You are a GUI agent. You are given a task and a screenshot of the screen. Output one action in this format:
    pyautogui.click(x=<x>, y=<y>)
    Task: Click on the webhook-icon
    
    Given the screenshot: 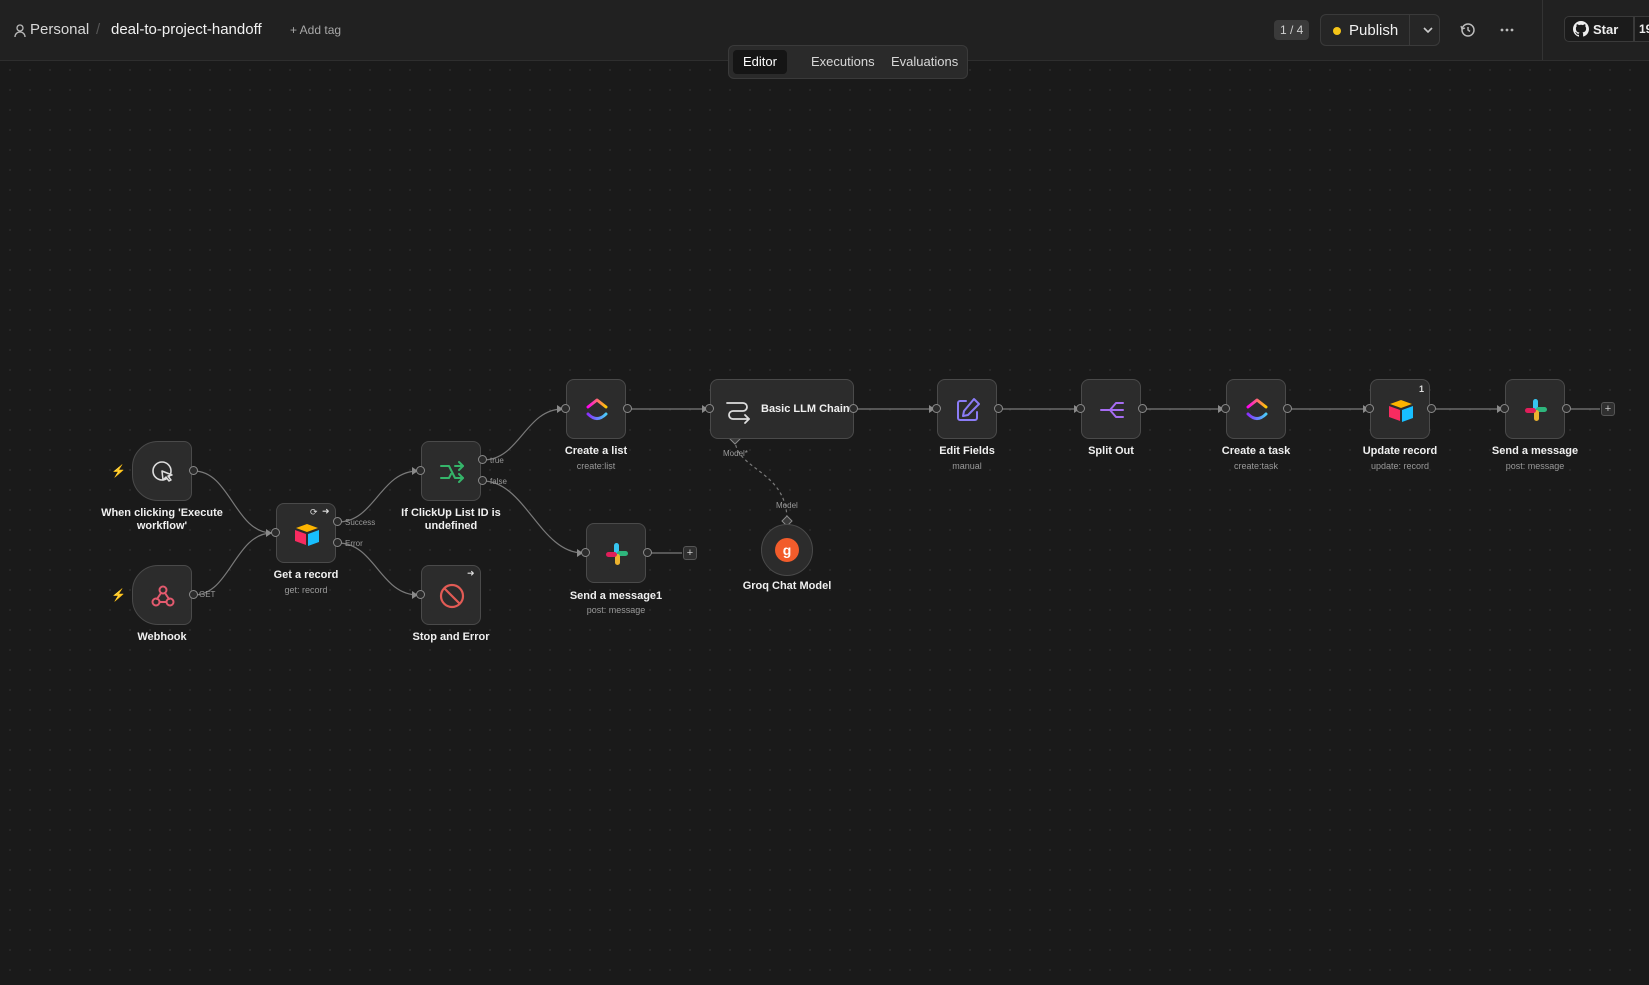 What is the action you would take?
    pyautogui.click(x=163, y=596)
    